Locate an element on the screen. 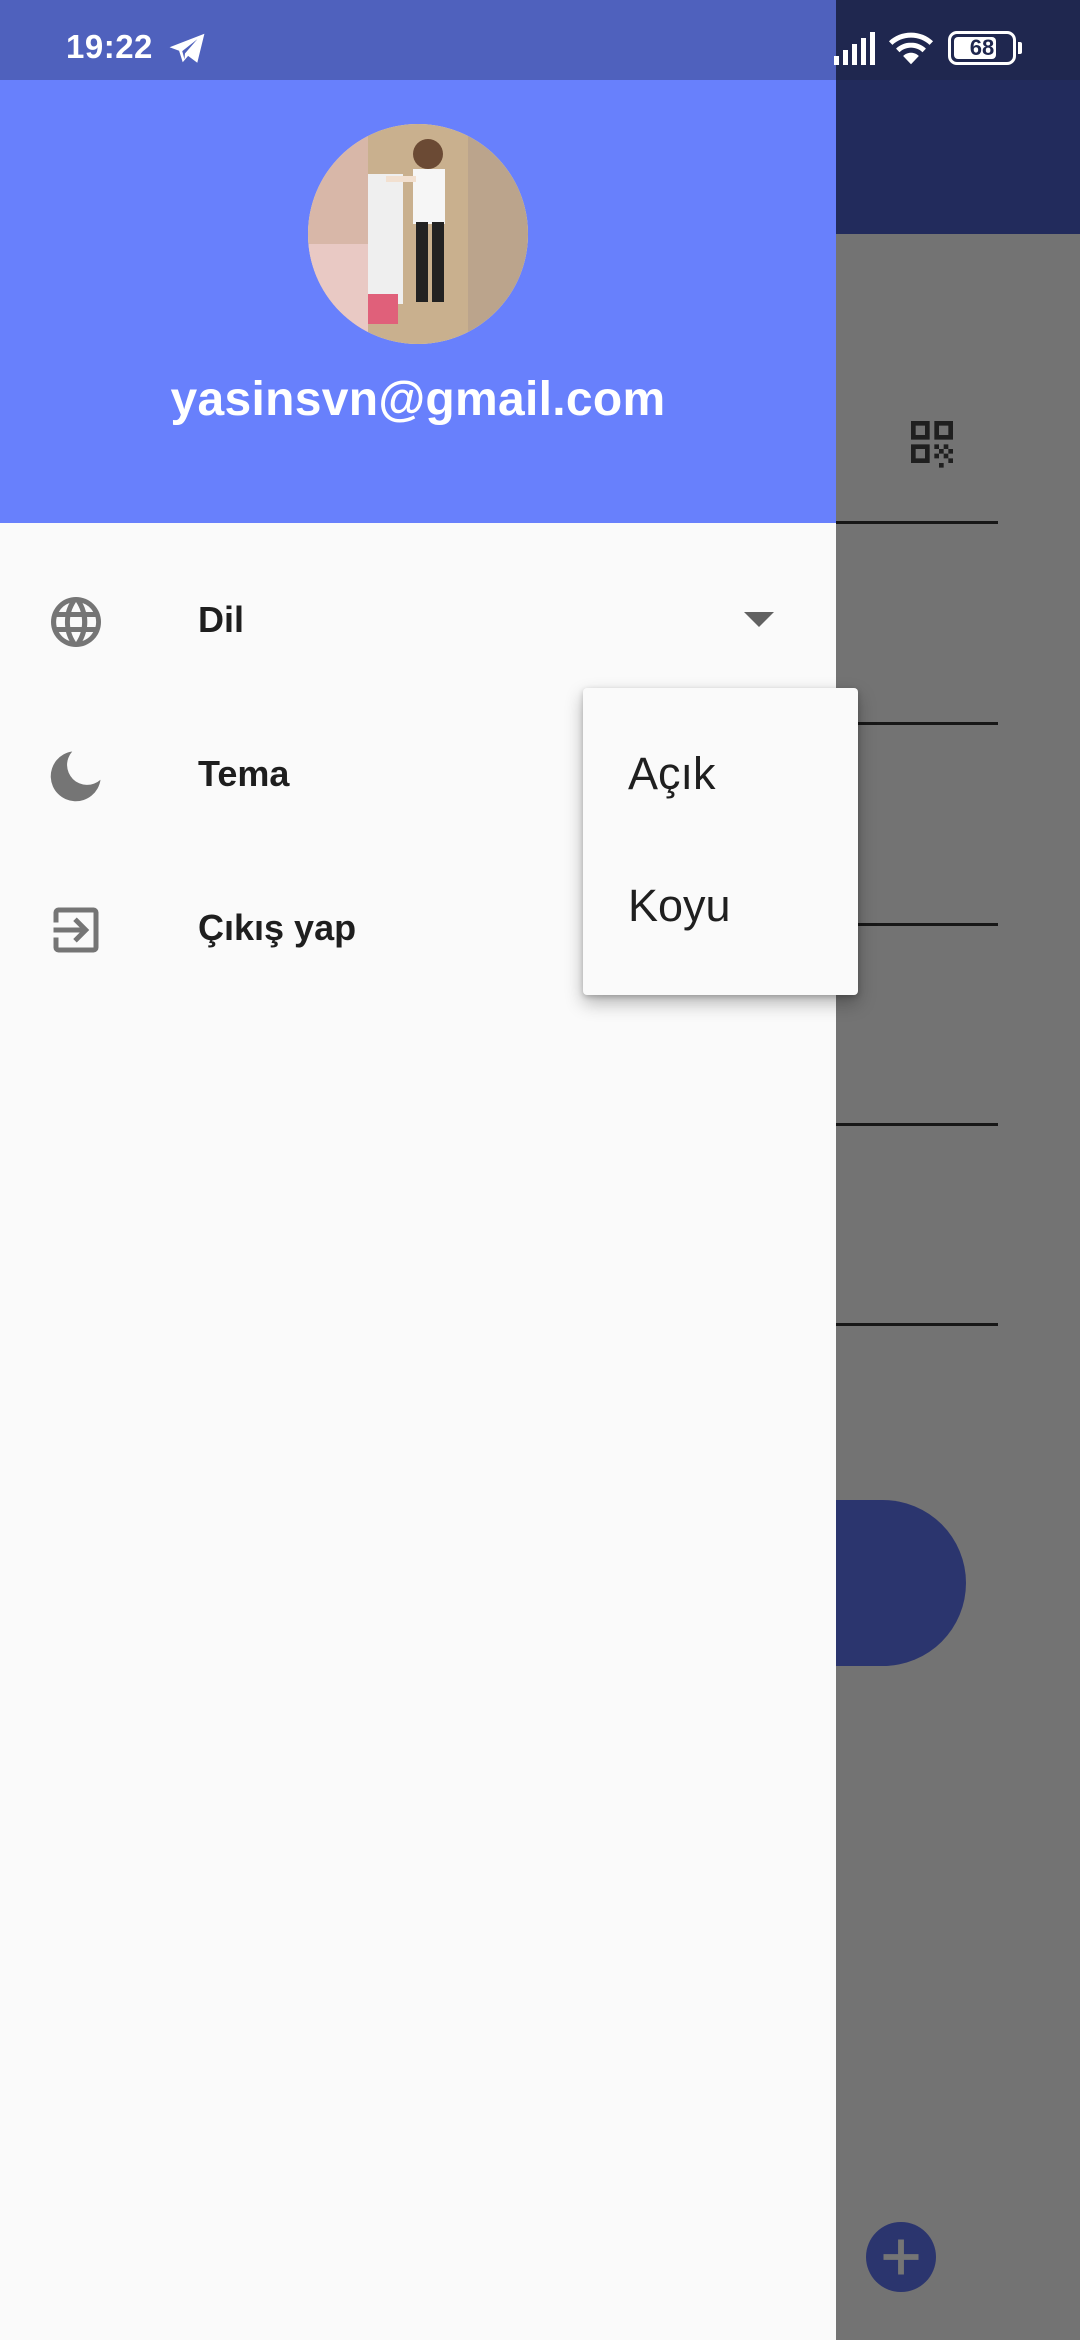  avatar is located at coordinates (418, 234).